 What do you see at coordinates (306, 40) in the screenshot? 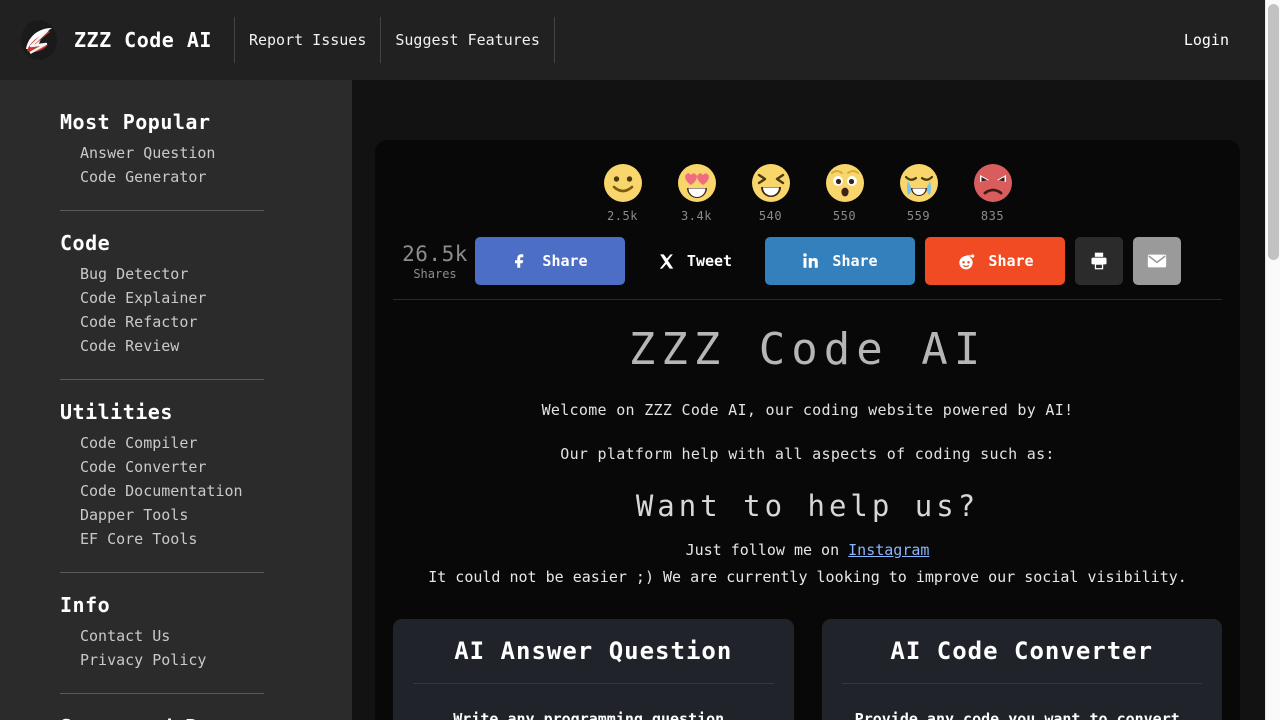
I see `nav-link-report-issues: Report Issues` at bounding box center [306, 40].